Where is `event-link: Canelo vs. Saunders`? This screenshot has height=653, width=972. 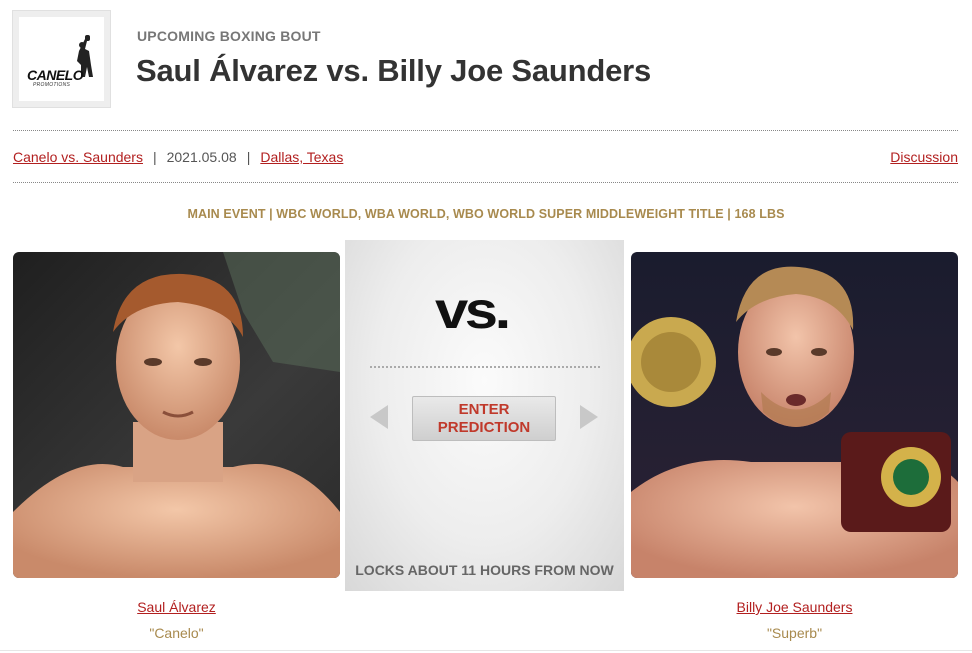 event-link: Canelo vs. Saunders is located at coordinates (78, 157).